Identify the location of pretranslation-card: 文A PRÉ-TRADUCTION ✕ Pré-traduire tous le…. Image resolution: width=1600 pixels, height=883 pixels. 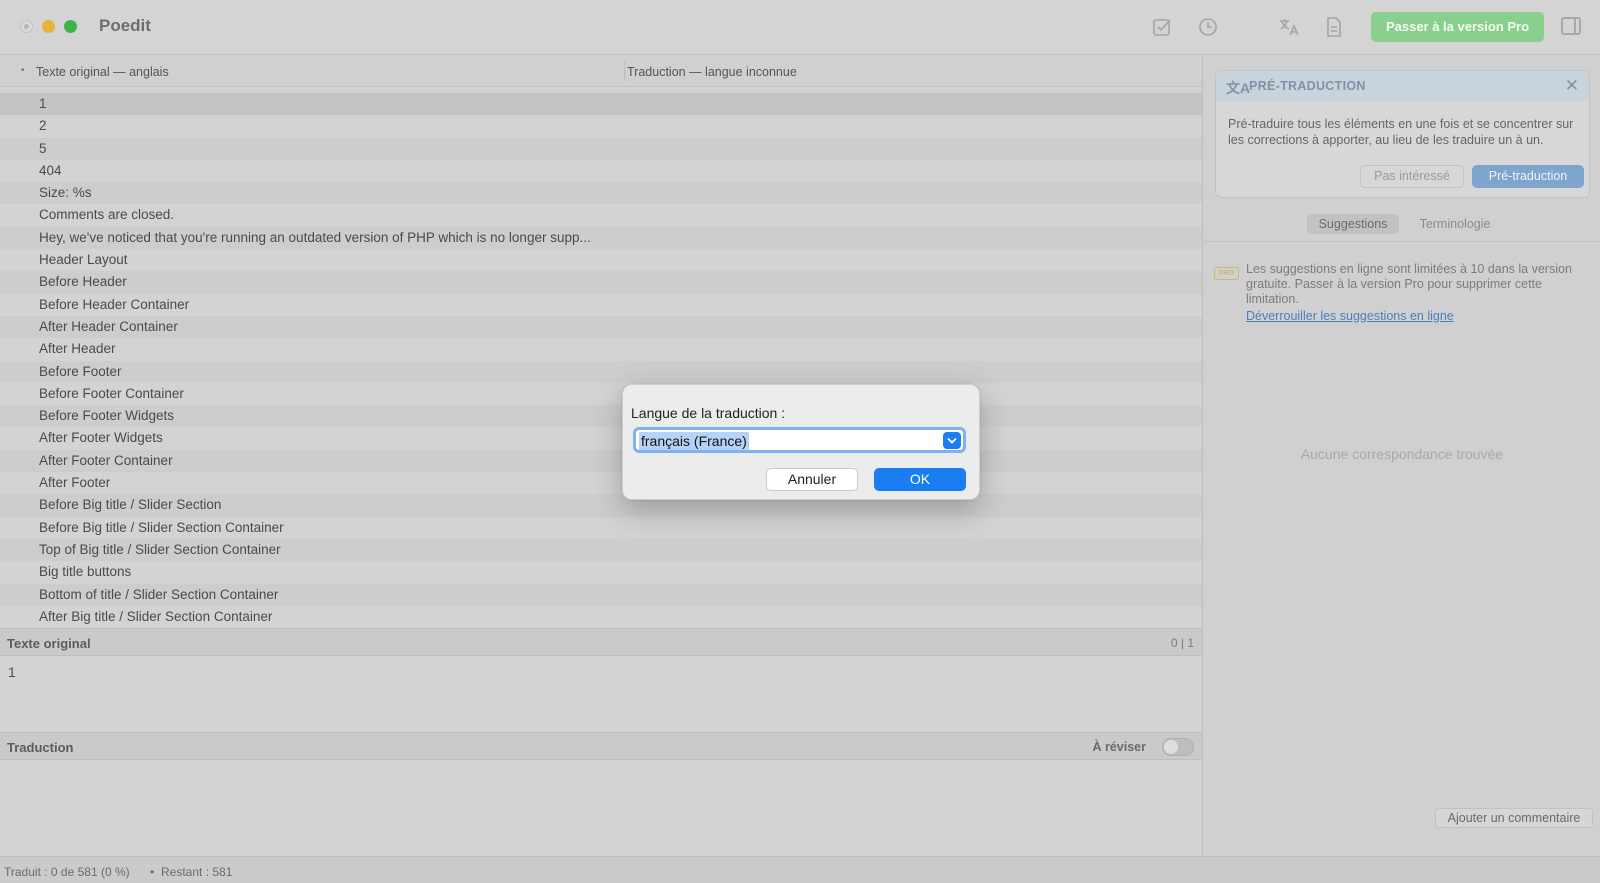
(1402, 134).